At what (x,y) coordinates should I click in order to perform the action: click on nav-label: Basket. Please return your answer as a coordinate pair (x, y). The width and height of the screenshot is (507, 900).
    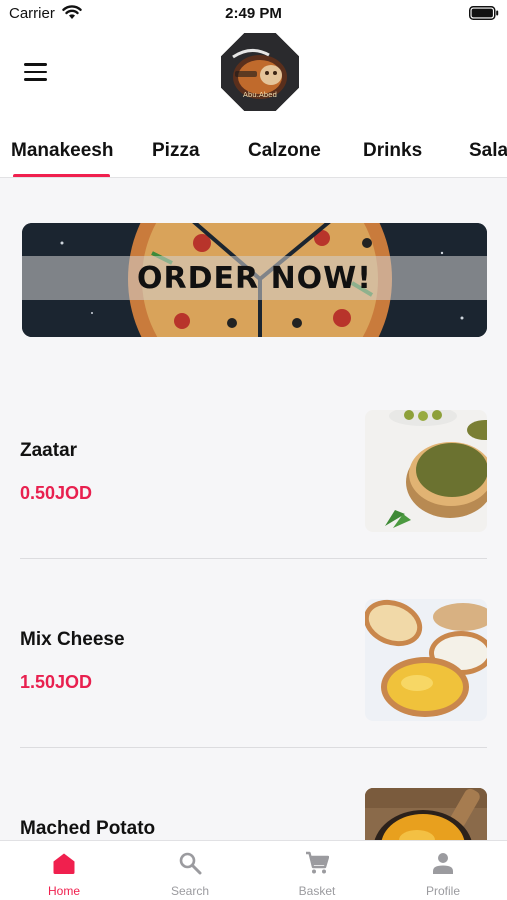
    Looking at the image, I should click on (317, 891).